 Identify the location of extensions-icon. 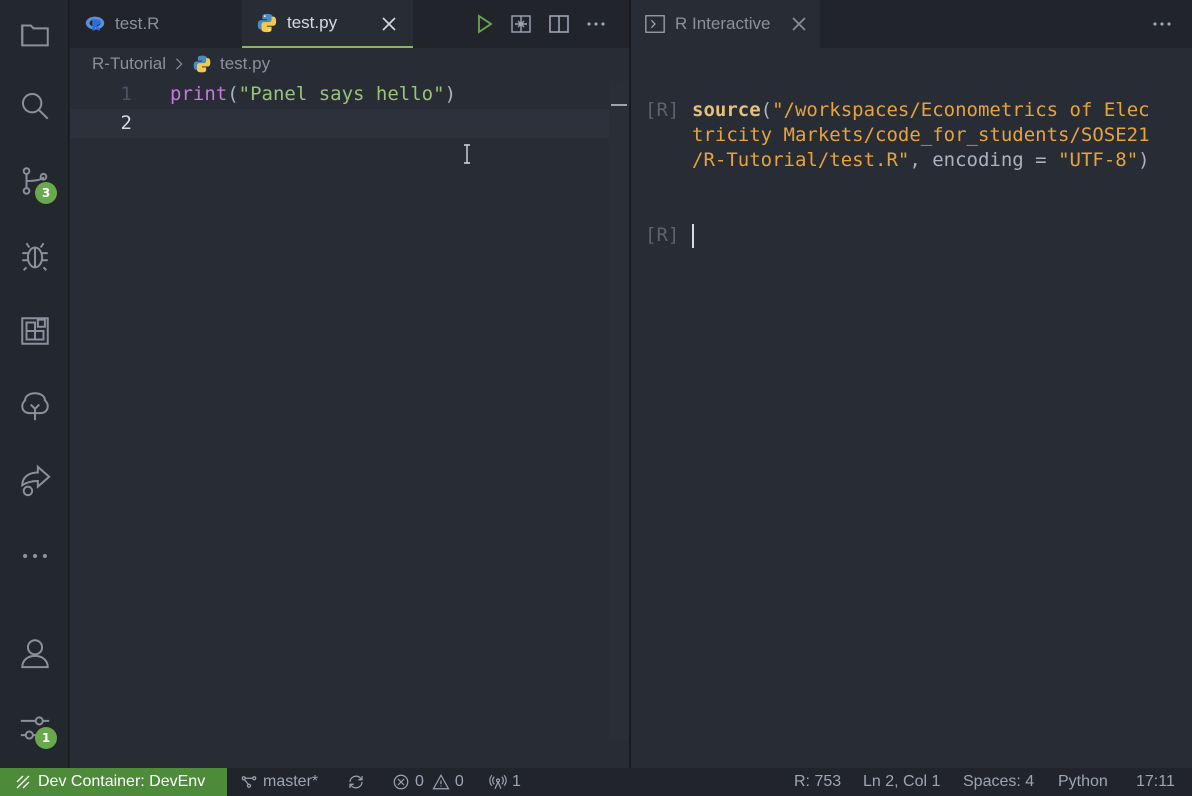
(34, 331).